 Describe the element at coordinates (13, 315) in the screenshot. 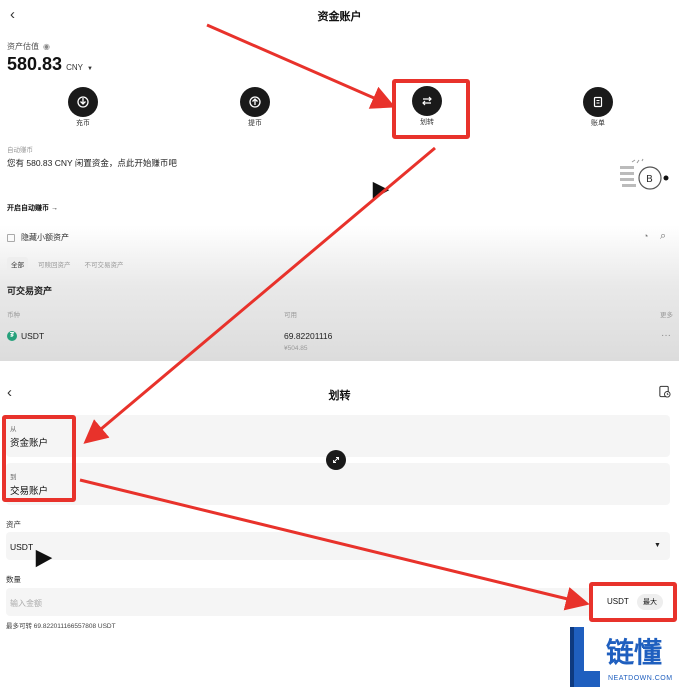

I see `column-header-coin: 币种` at that location.